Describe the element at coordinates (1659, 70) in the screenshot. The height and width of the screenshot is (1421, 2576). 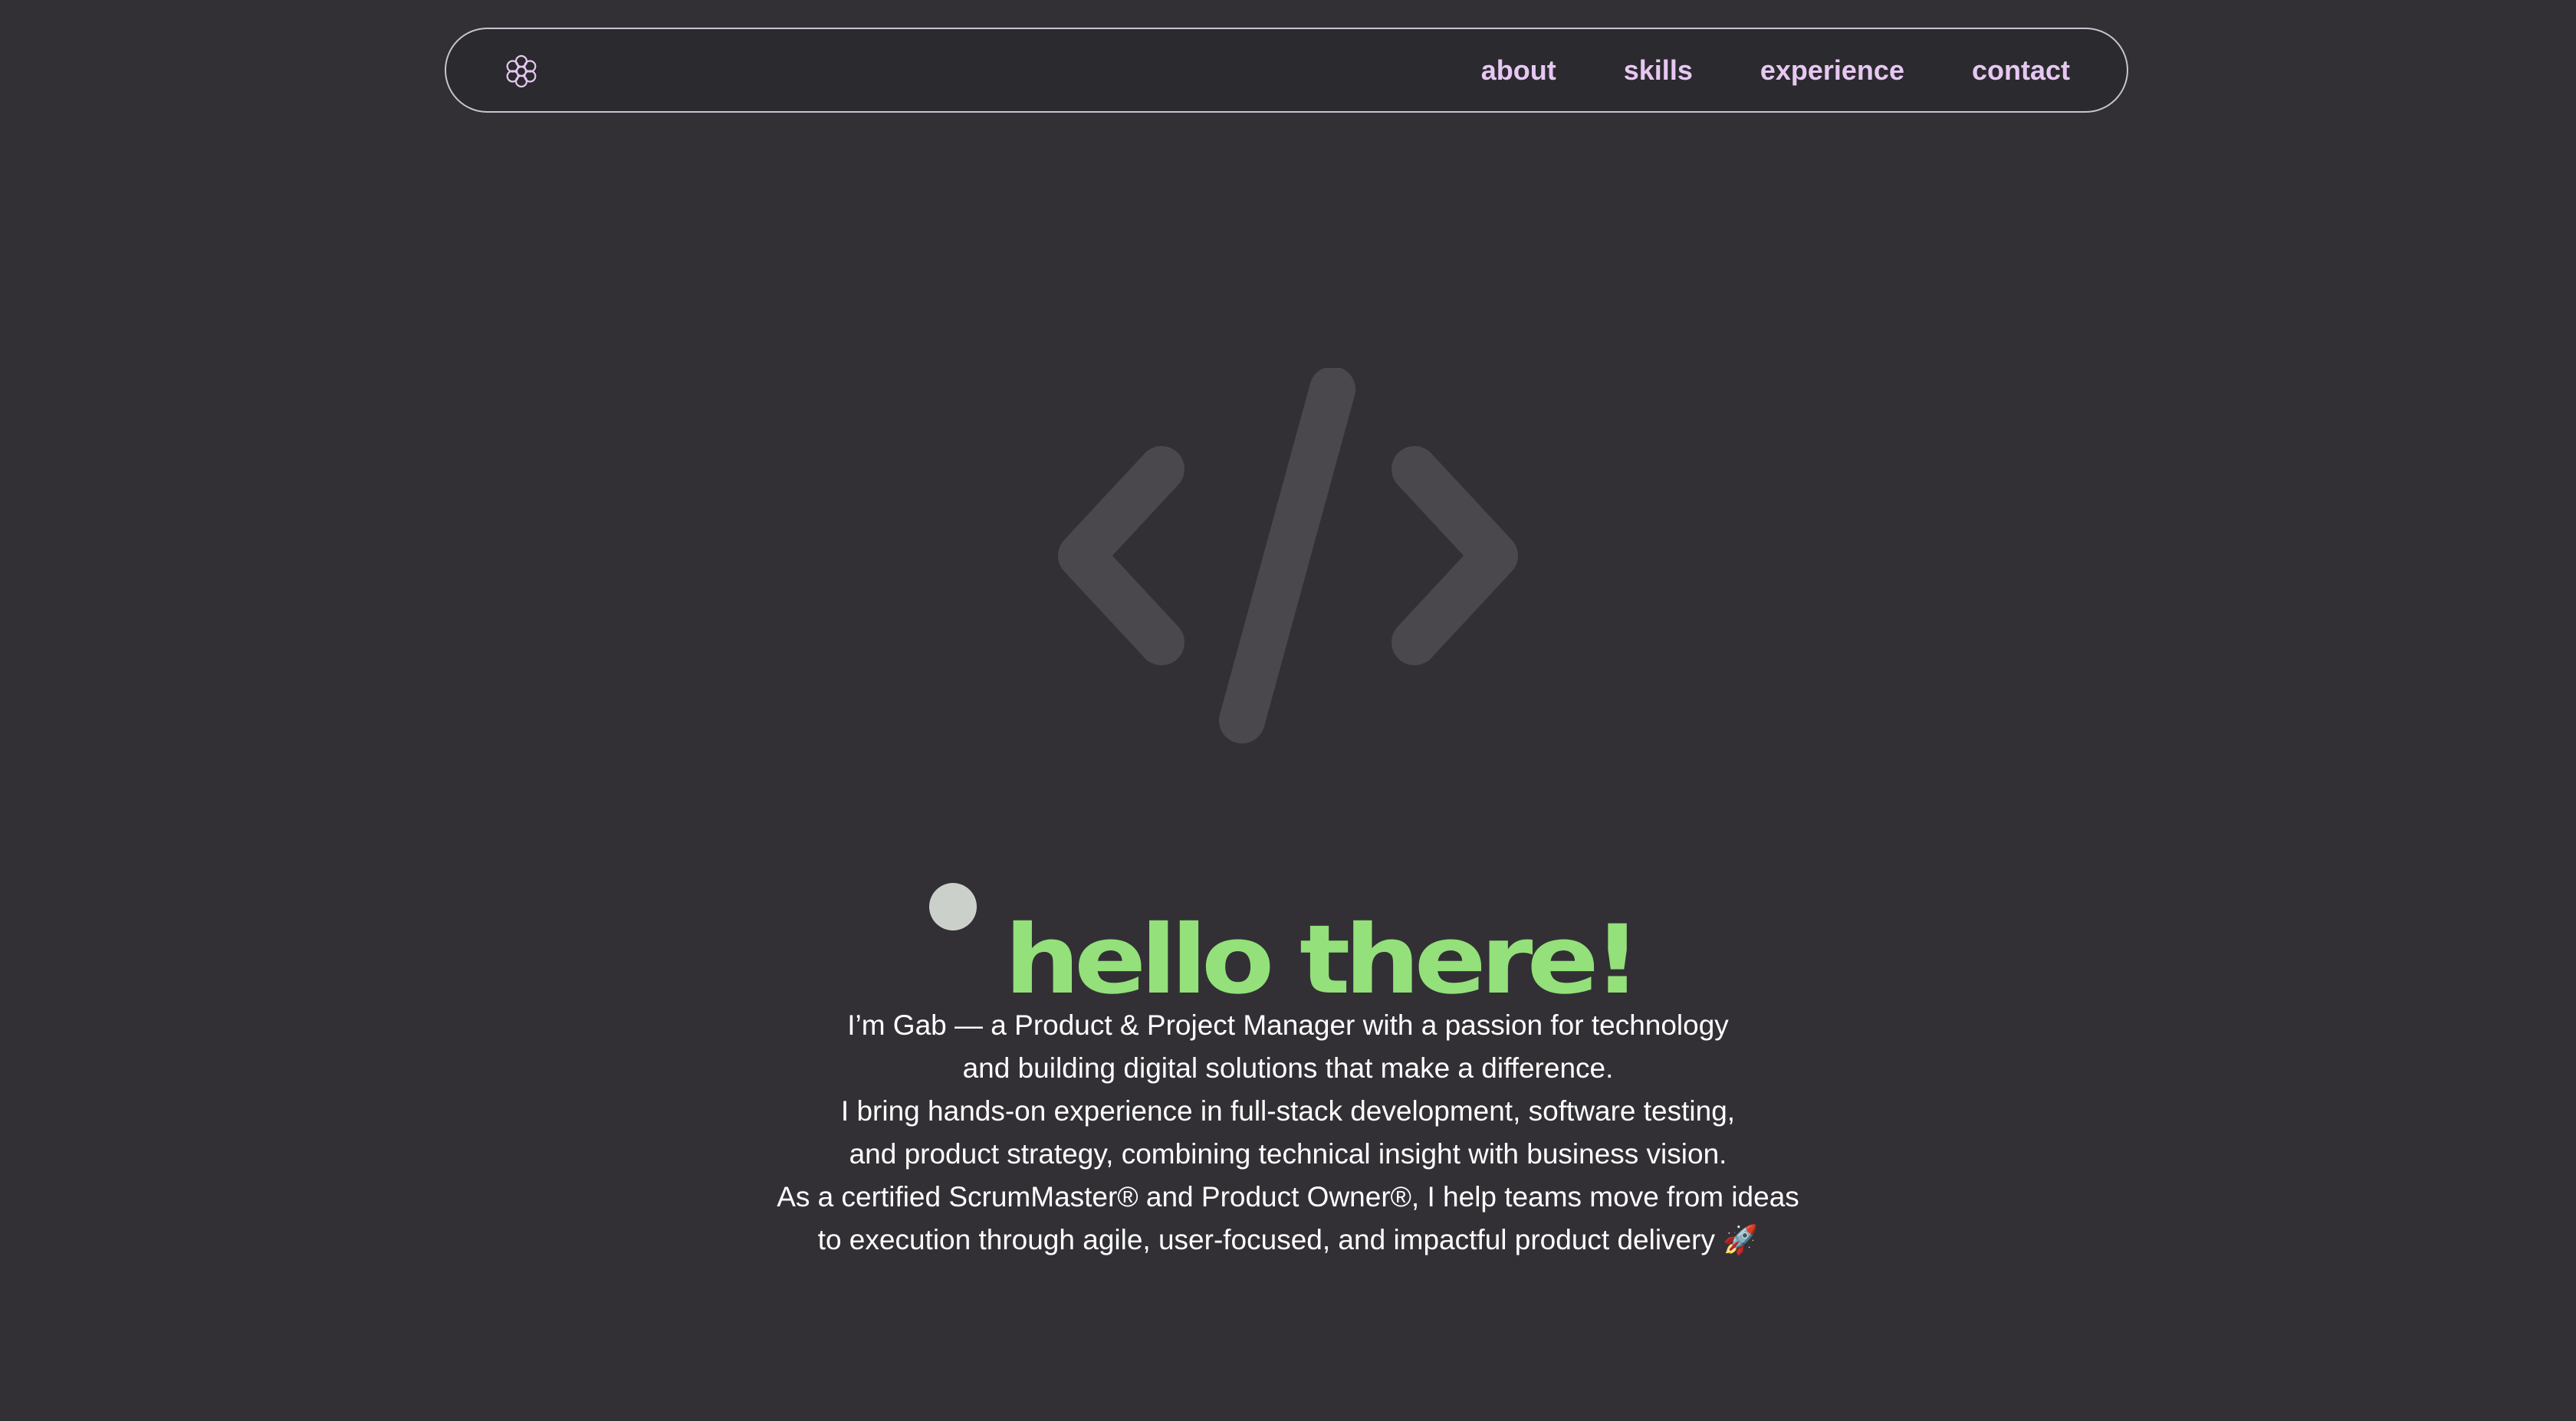
I see `nav-link-skills: skills` at that location.